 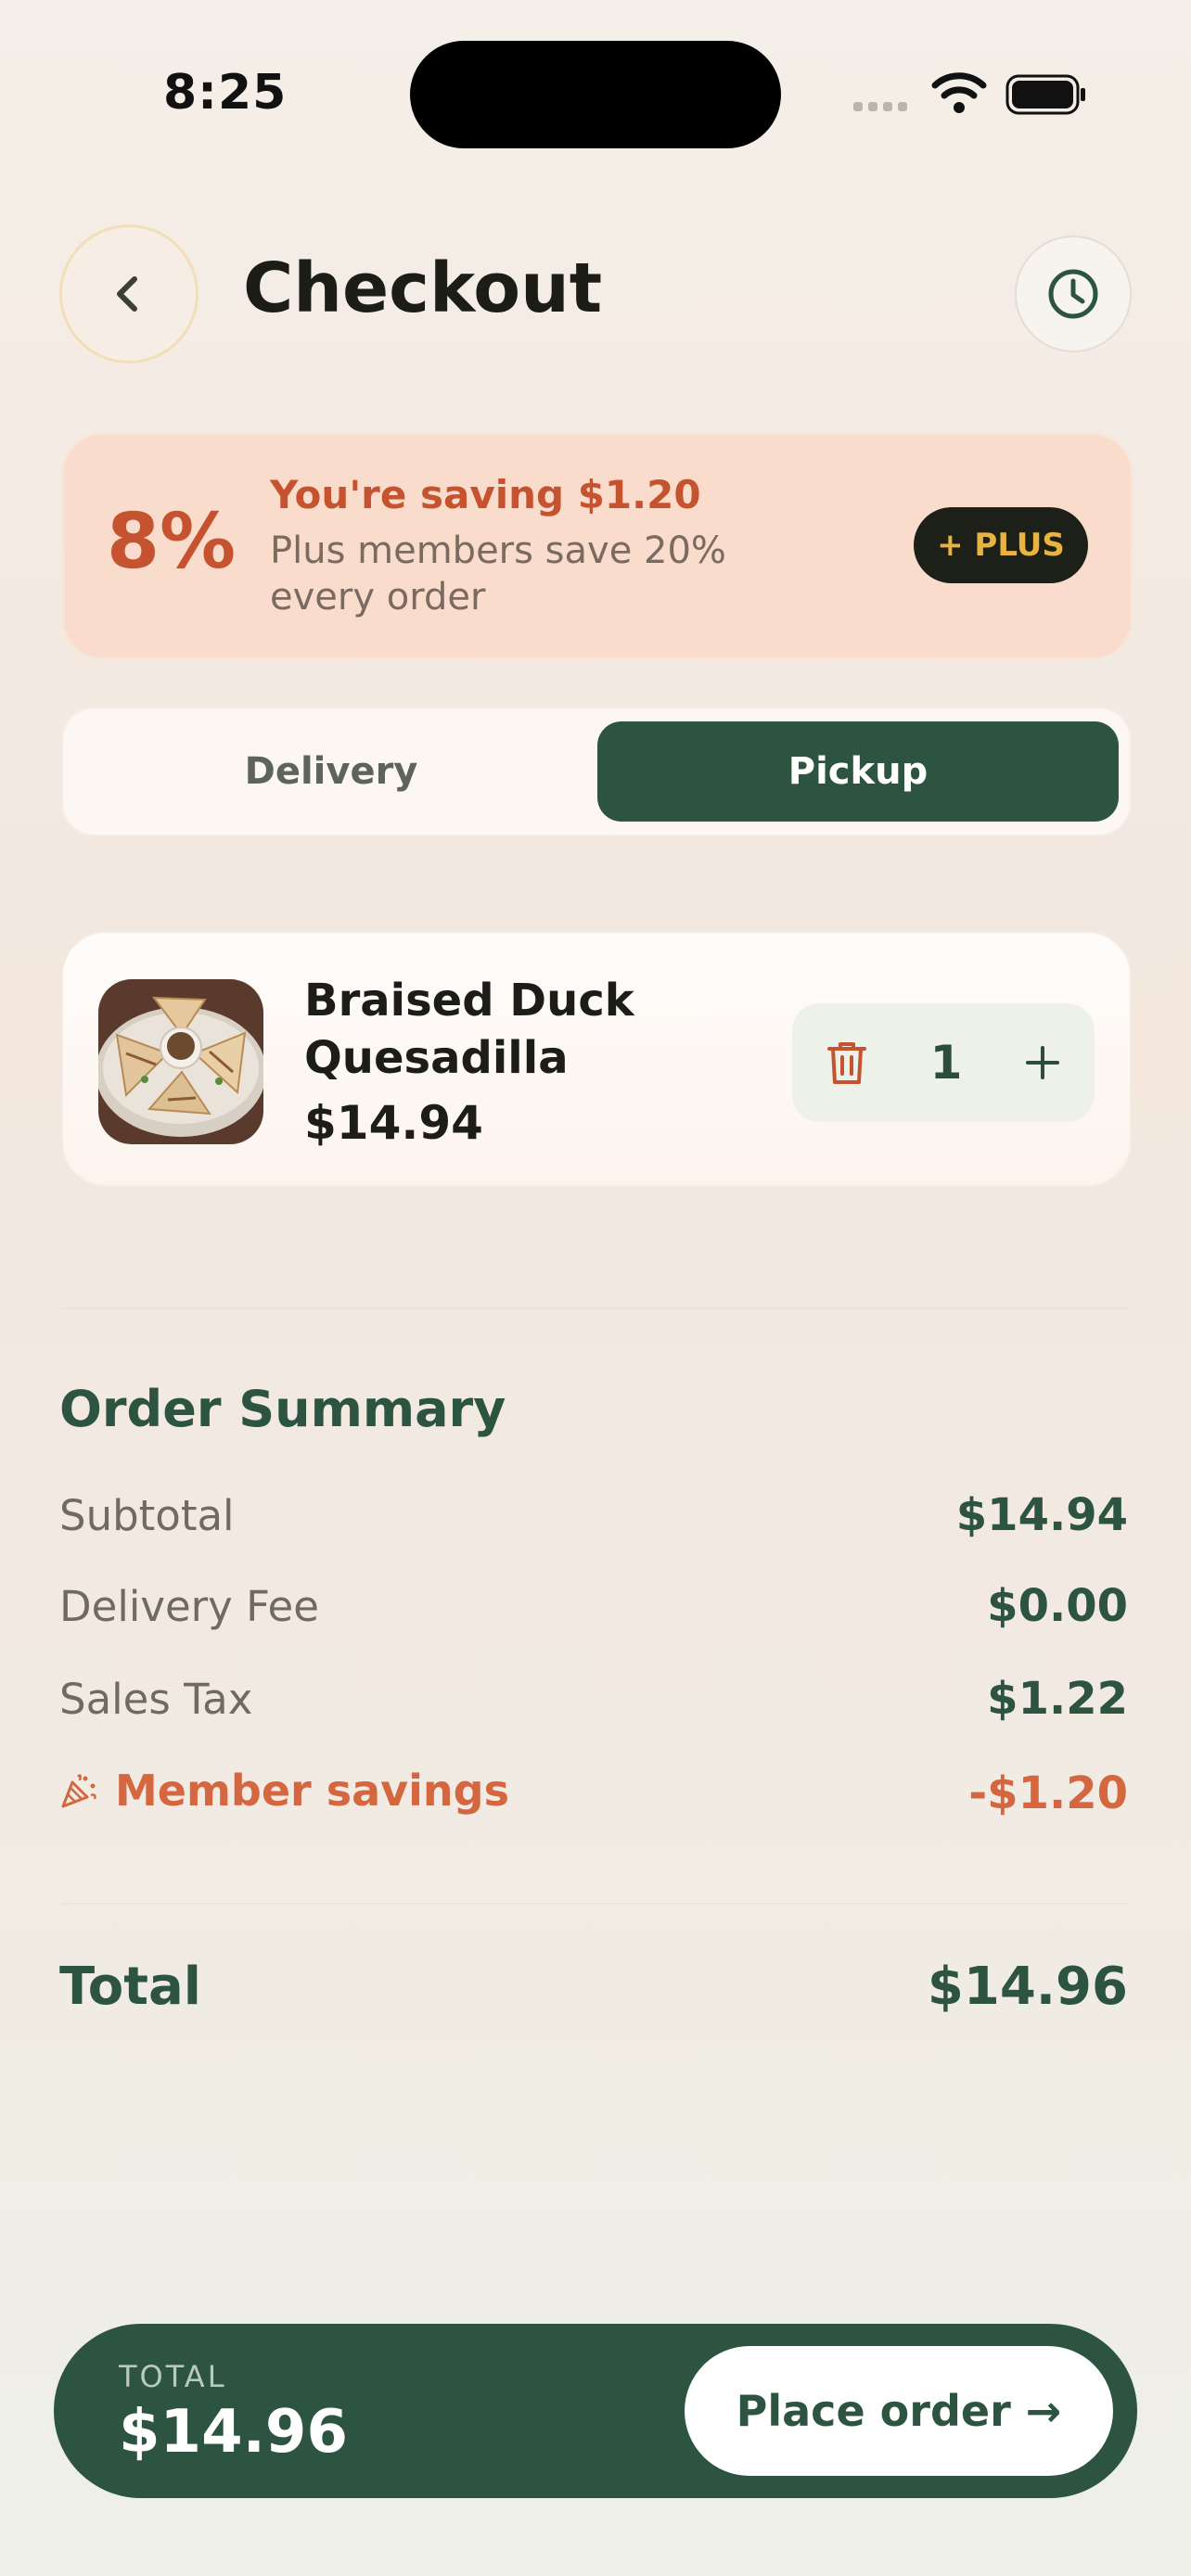 What do you see at coordinates (486, 495) in the screenshot?
I see `savings-title: You're saving $1.20` at bounding box center [486, 495].